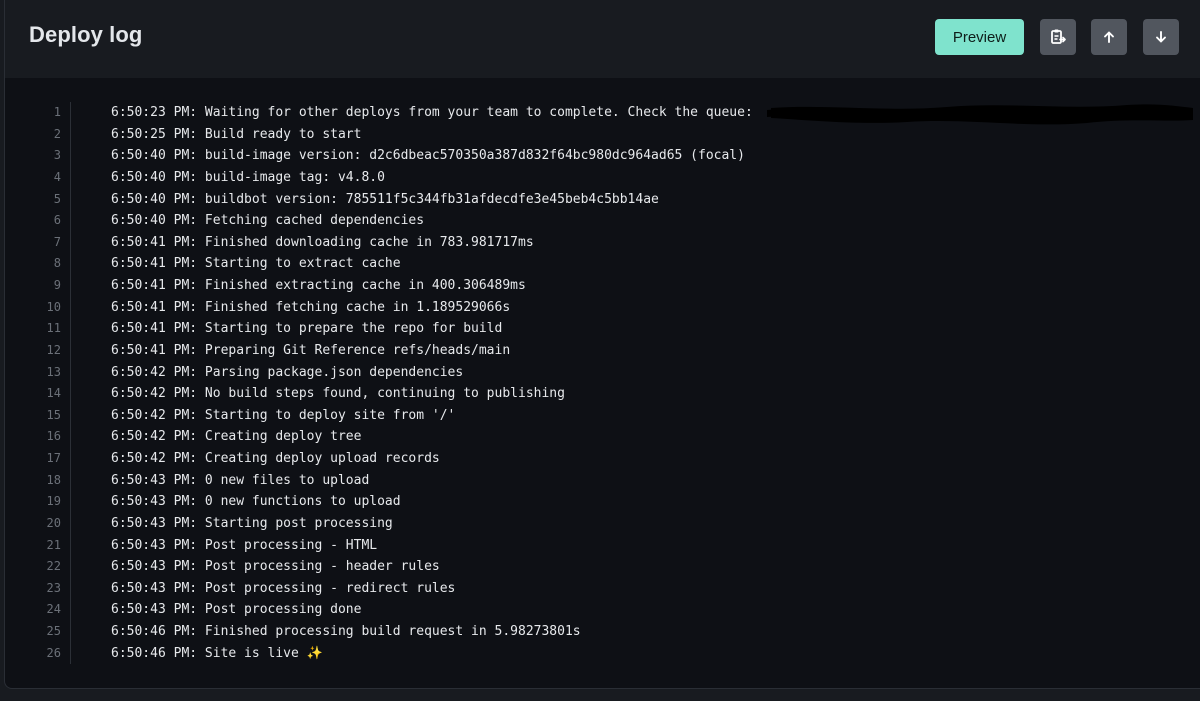 The width and height of the screenshot is (1200, 701). I want to click on line-number: 5, so click(57, 198).